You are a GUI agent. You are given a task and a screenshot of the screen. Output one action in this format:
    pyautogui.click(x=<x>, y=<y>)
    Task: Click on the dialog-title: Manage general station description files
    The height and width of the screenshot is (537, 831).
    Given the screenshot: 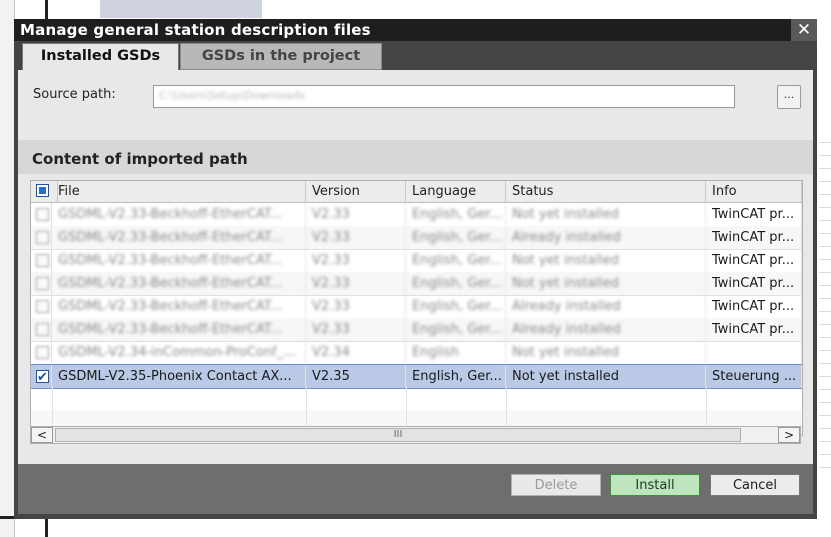 What is the action you would take?
    pyautogui.click(x=195, y=30)
    